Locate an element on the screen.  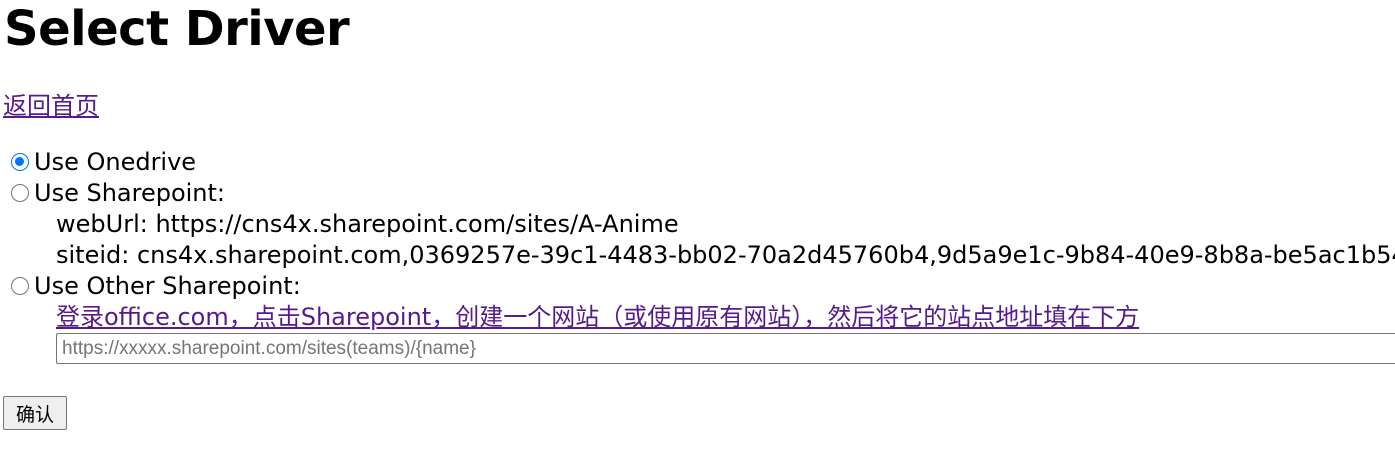
sharepoint-option: Use Sharepoint: is located at coordinates (118, 193).